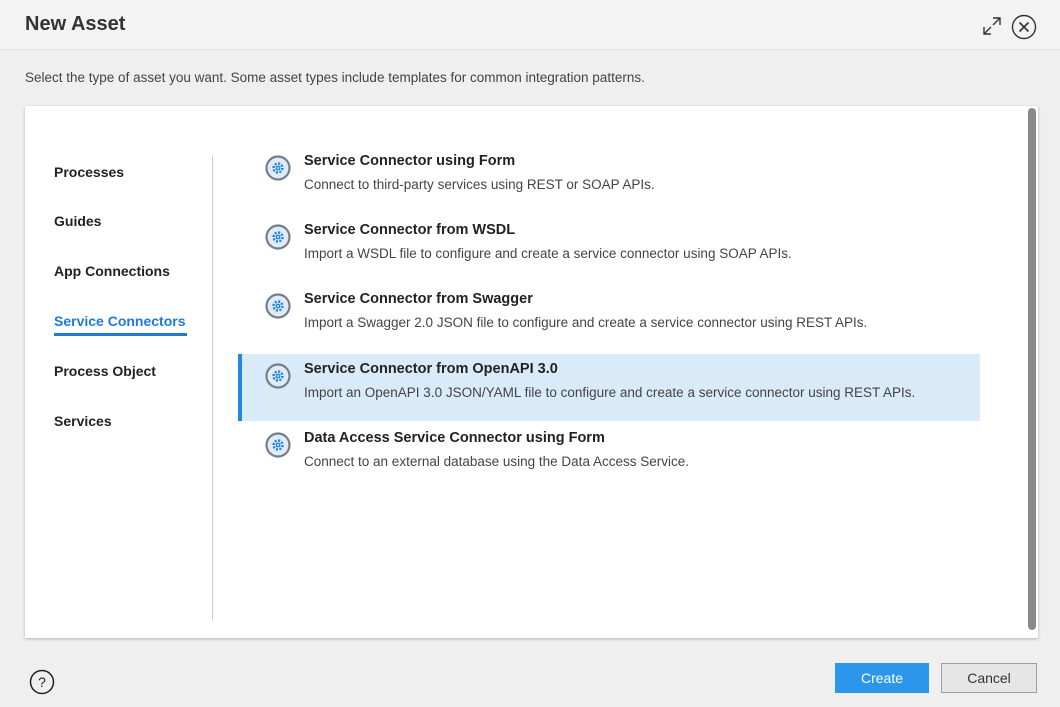 The image size is (1060, 707). I want to click on option-title: Service Connector from Swagger, so click(418, 299).